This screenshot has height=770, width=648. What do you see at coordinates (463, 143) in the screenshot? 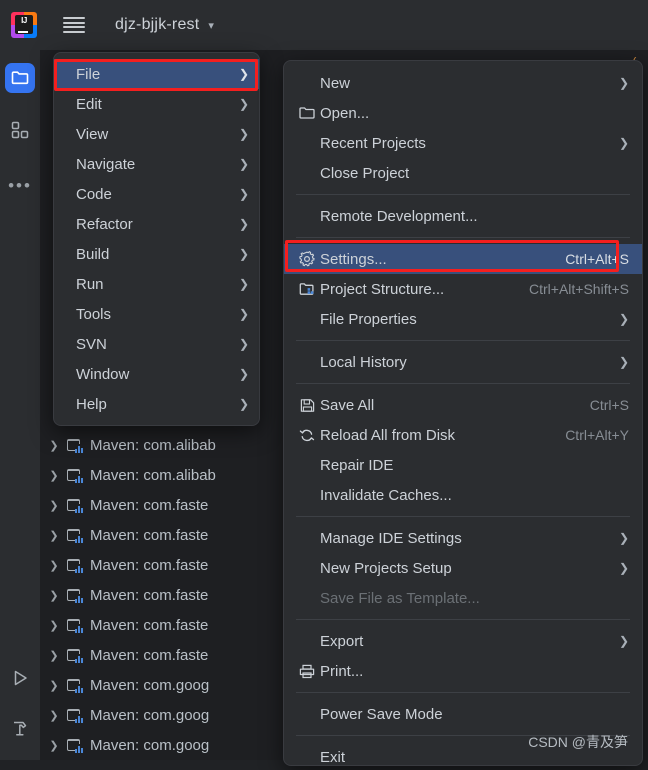
I see `file-menu-item-recent-projects: Recent Projects ❯` at bounding box center [463, 143].